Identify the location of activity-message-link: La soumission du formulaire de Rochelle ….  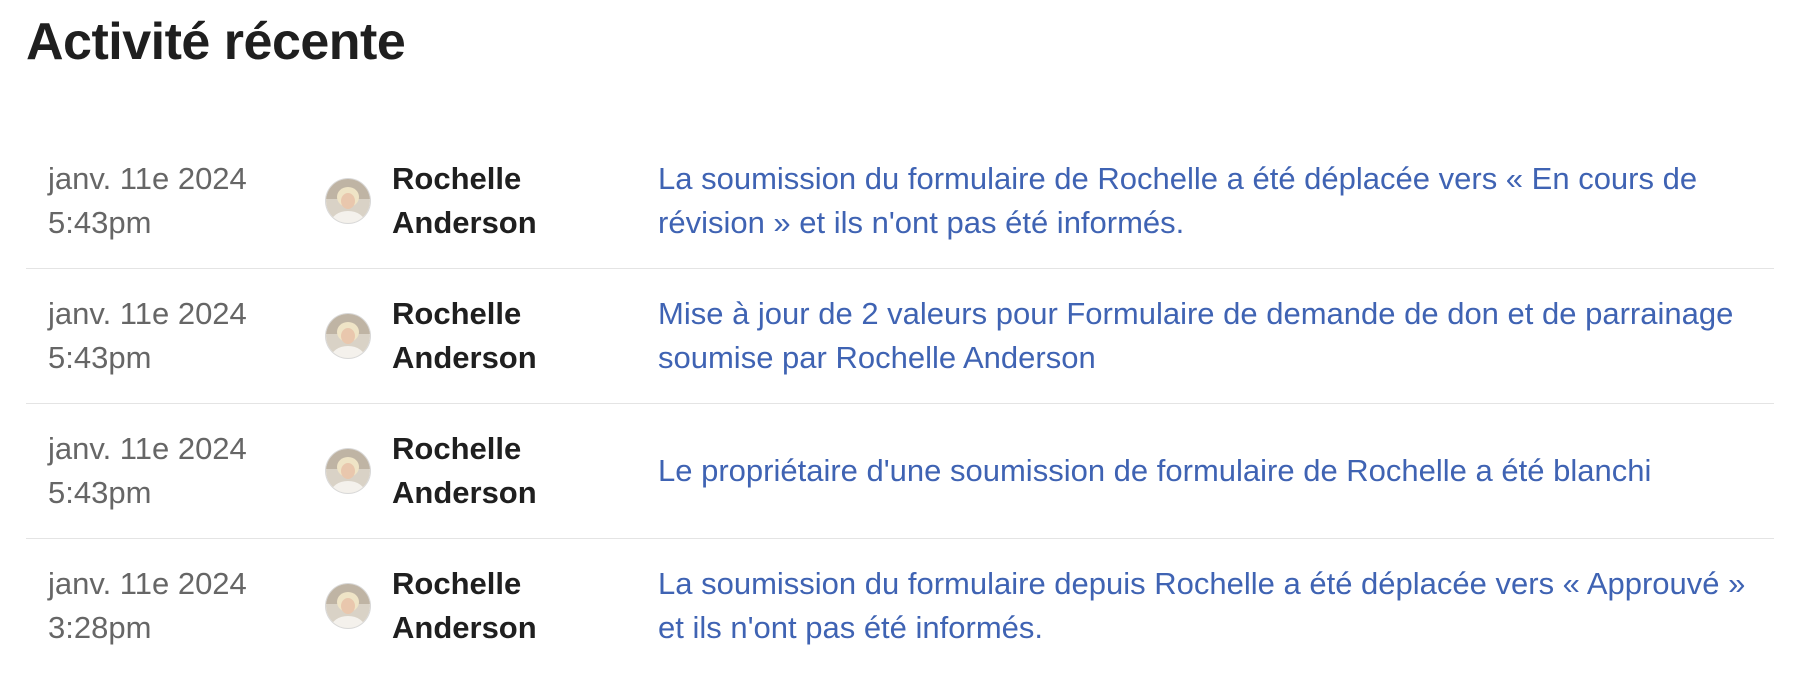
(1213, 201).